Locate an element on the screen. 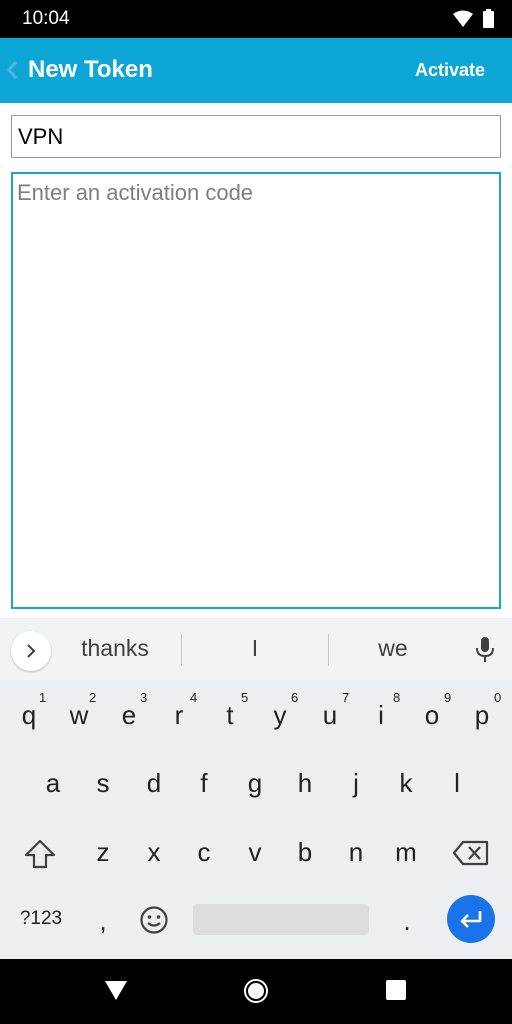  comma-key: , is located at coordinates (103, 921).